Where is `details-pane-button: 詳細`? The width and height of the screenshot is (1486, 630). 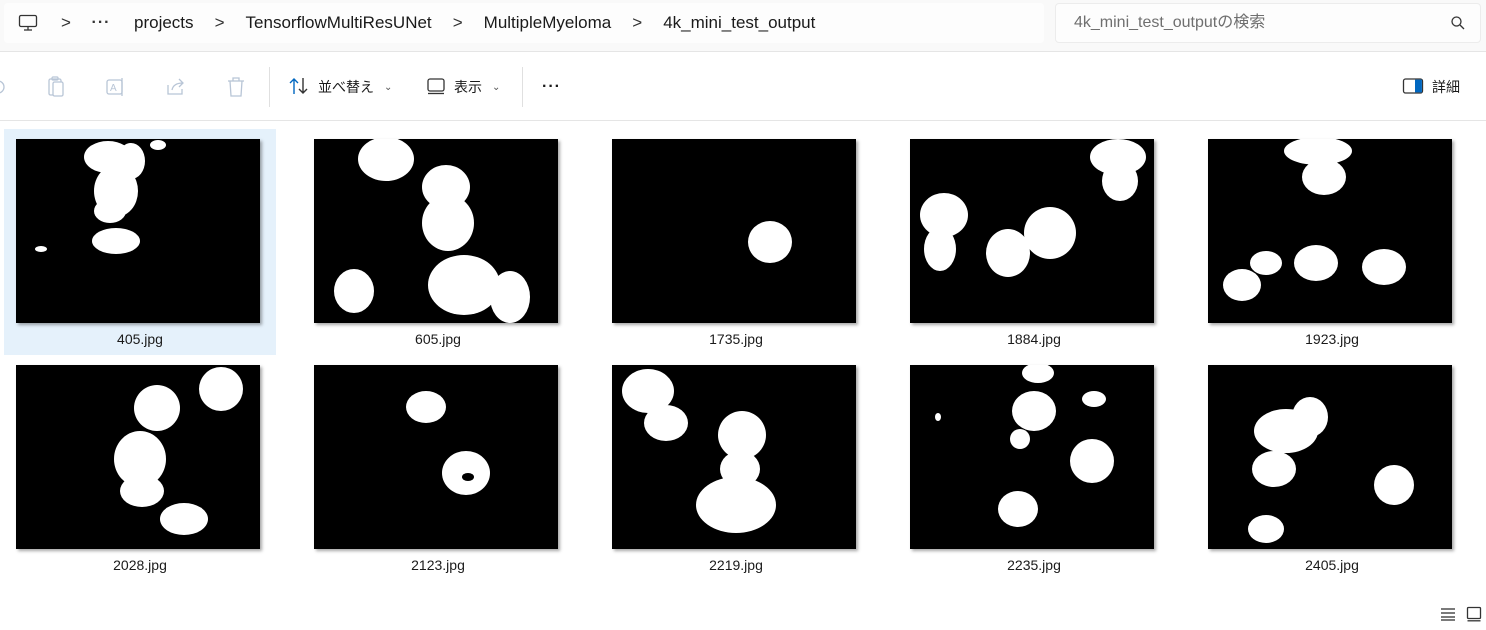
details-pane-button: 詳細 is located at coordinates (1431, 87).